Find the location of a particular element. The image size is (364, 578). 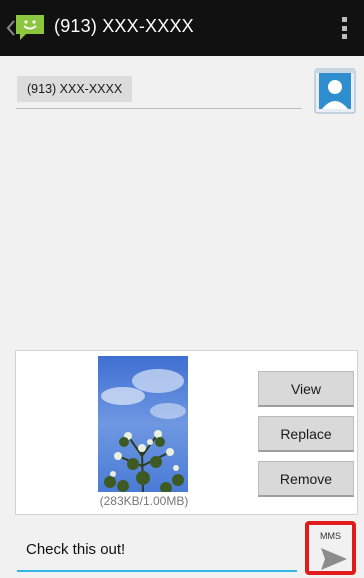

message-input: Check this out! is located at coordinates (75, 549).